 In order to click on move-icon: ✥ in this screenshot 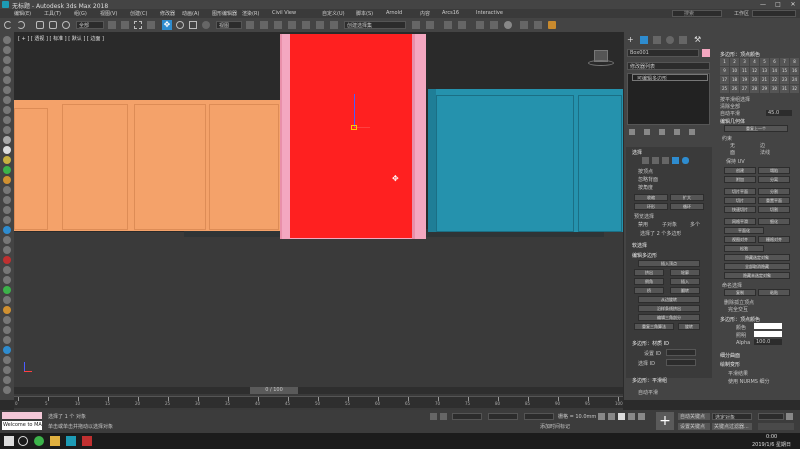, I will do `click(167, 25)`.